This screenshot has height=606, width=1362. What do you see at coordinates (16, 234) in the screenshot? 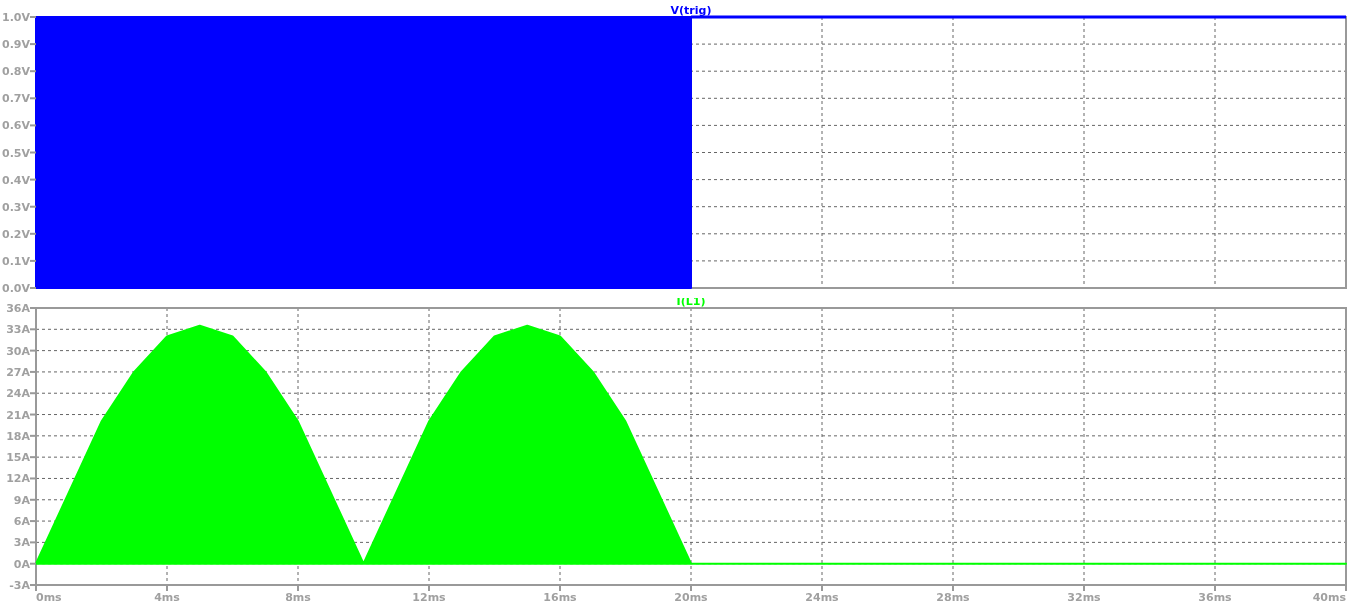
I see `axis-tick-label: 0.2V` at bounding box center [16, 234].